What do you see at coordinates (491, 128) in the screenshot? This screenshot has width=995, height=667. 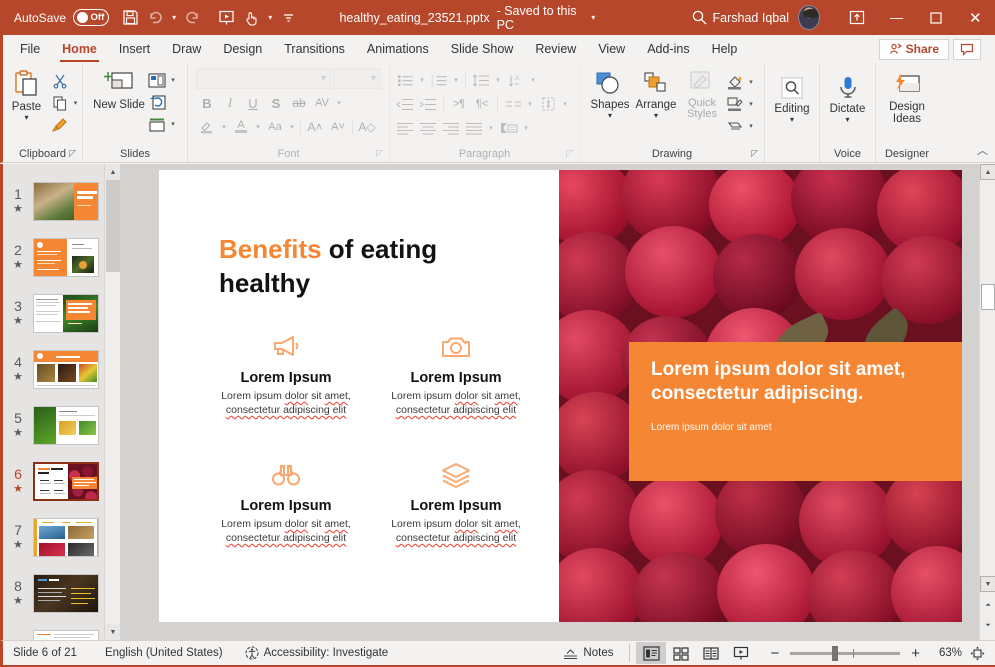 I see `justify-caret: ▾` at bounding box center [491, 128].